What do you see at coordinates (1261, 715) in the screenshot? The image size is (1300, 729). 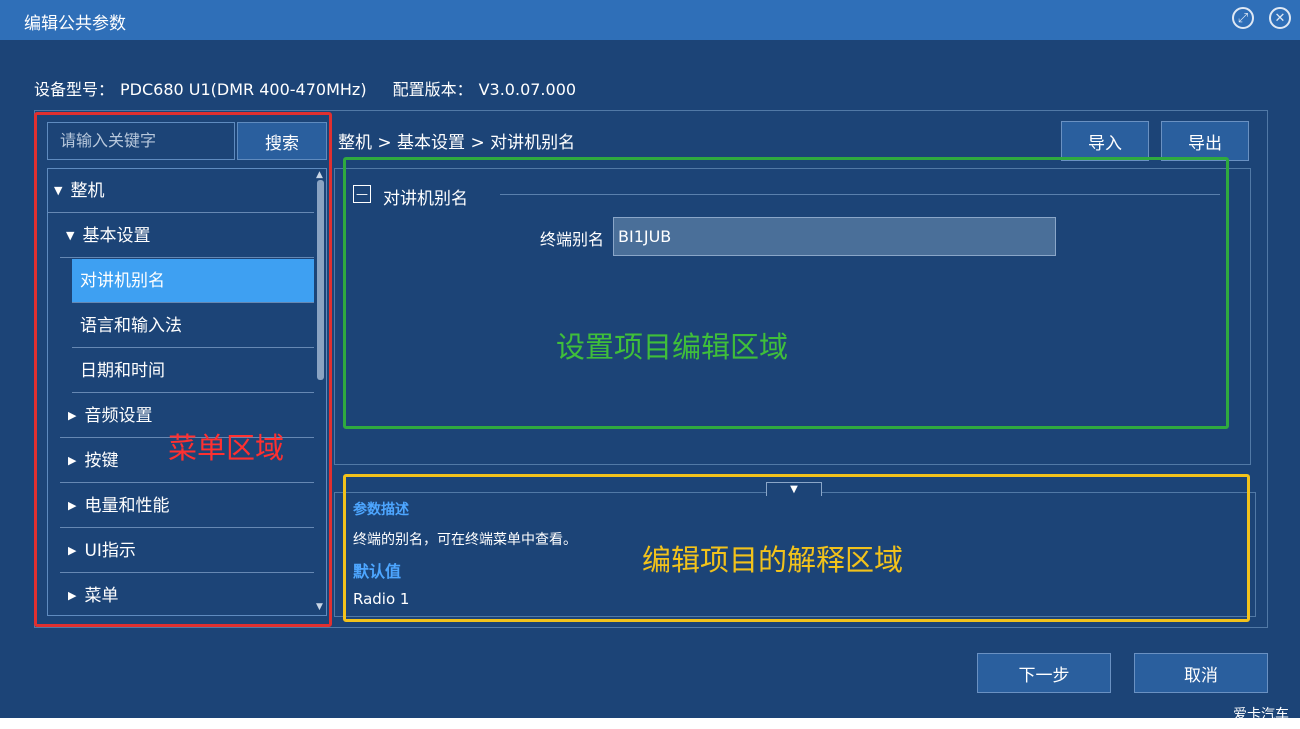 I see `watermark: 爱卡汽车` at bounding box center [1261, 715].